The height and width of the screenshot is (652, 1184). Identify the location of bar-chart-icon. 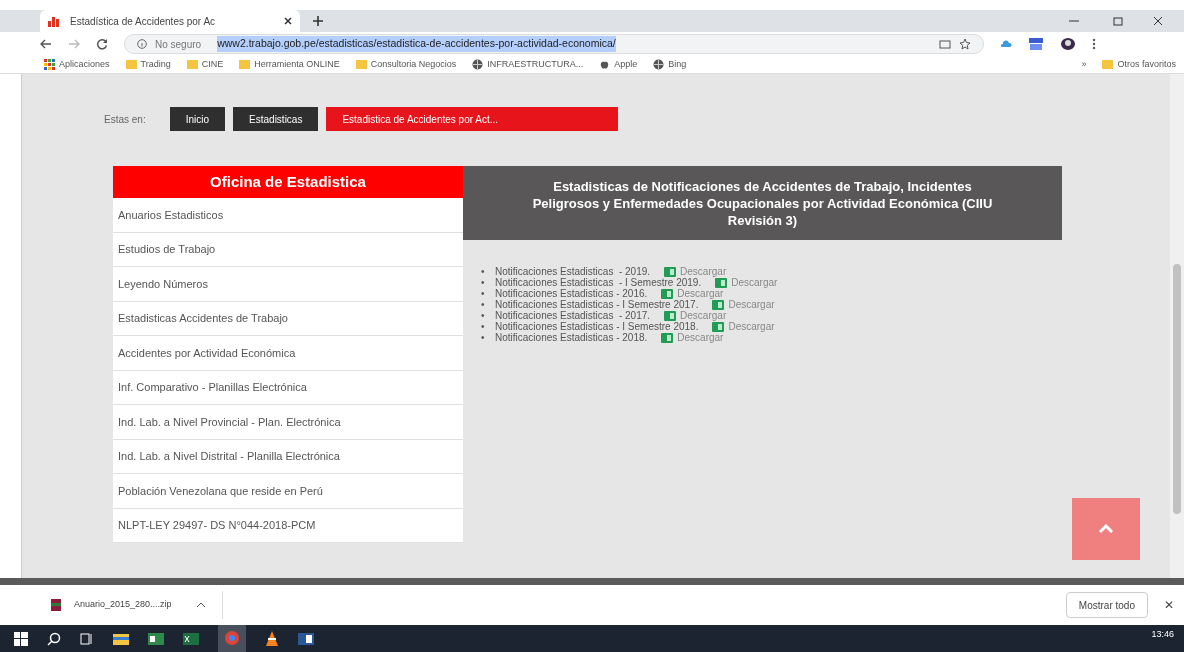
(55, 21).